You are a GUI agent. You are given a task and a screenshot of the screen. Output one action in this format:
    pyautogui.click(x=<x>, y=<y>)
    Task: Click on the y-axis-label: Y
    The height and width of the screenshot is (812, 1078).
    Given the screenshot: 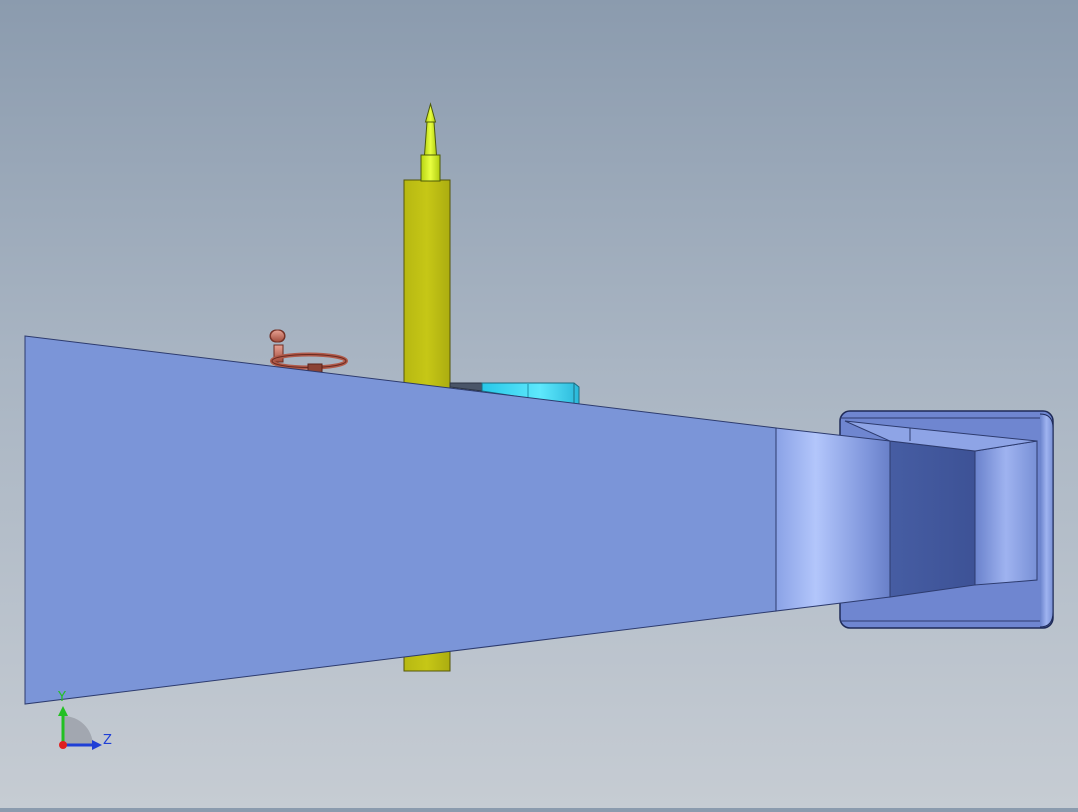 What is the action you would take?
    pyautogui.click(x=61, y=697)
    